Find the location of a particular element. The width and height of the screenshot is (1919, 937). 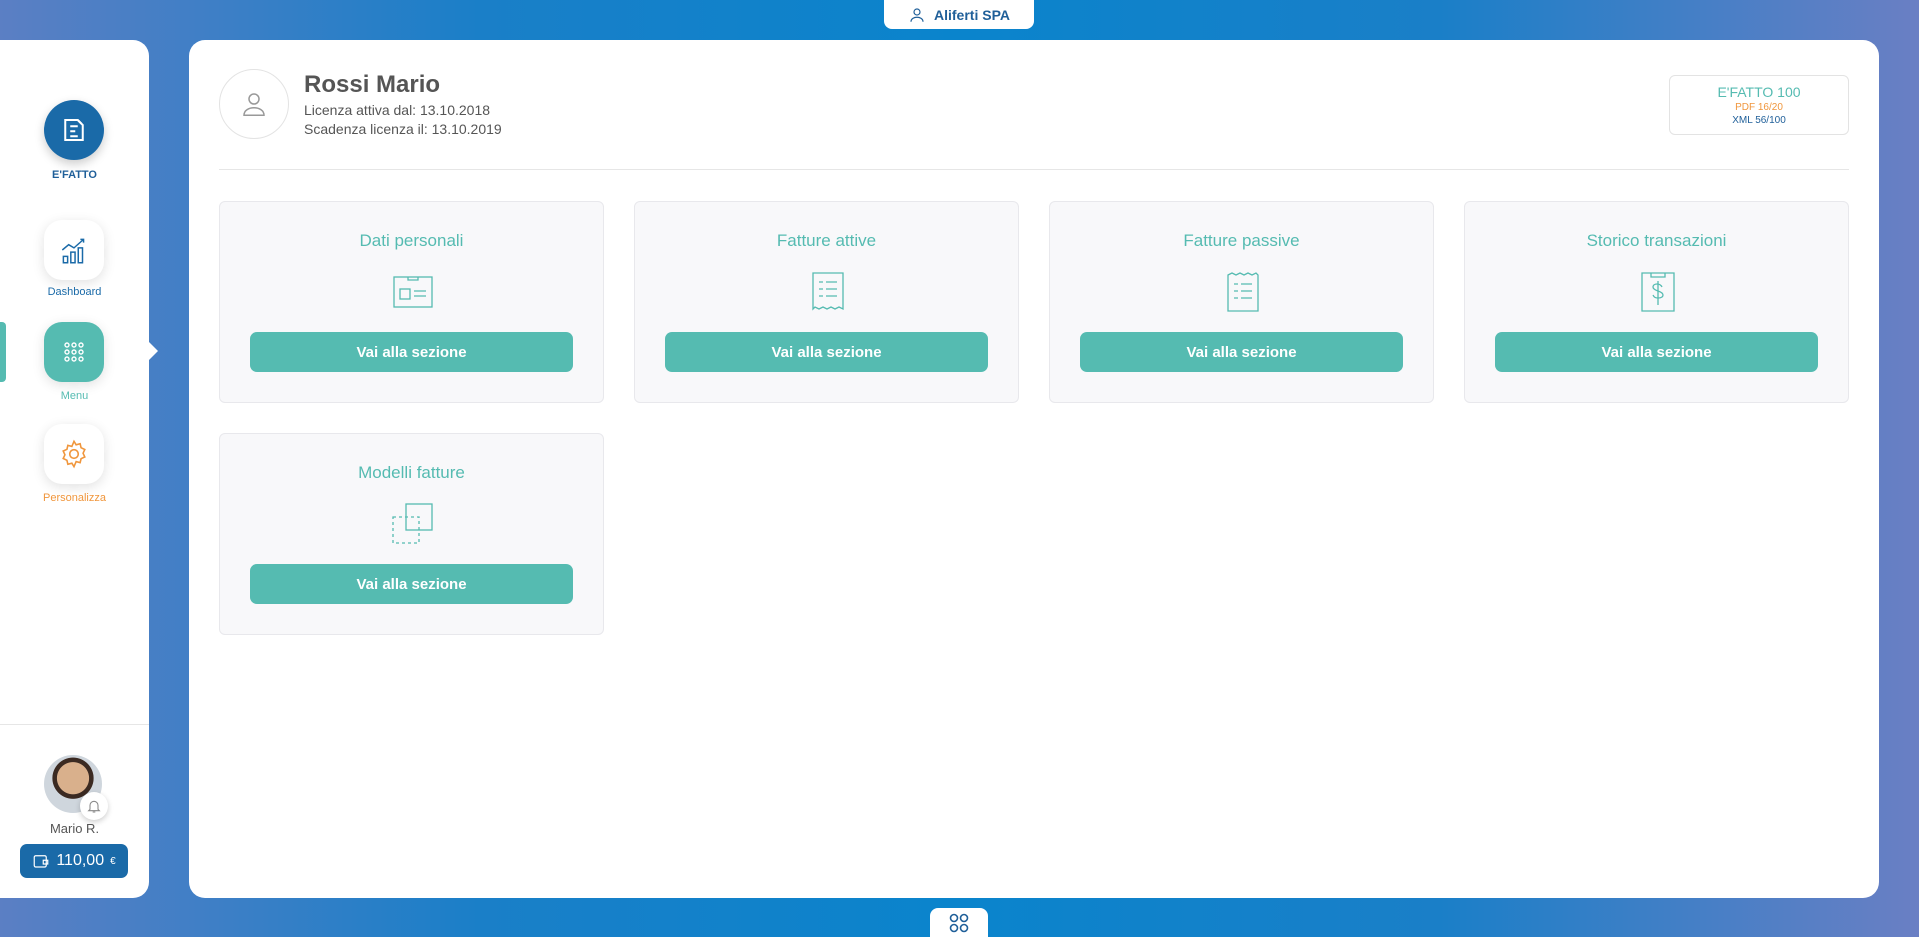

user-icon is located at coordinates (917, 14).